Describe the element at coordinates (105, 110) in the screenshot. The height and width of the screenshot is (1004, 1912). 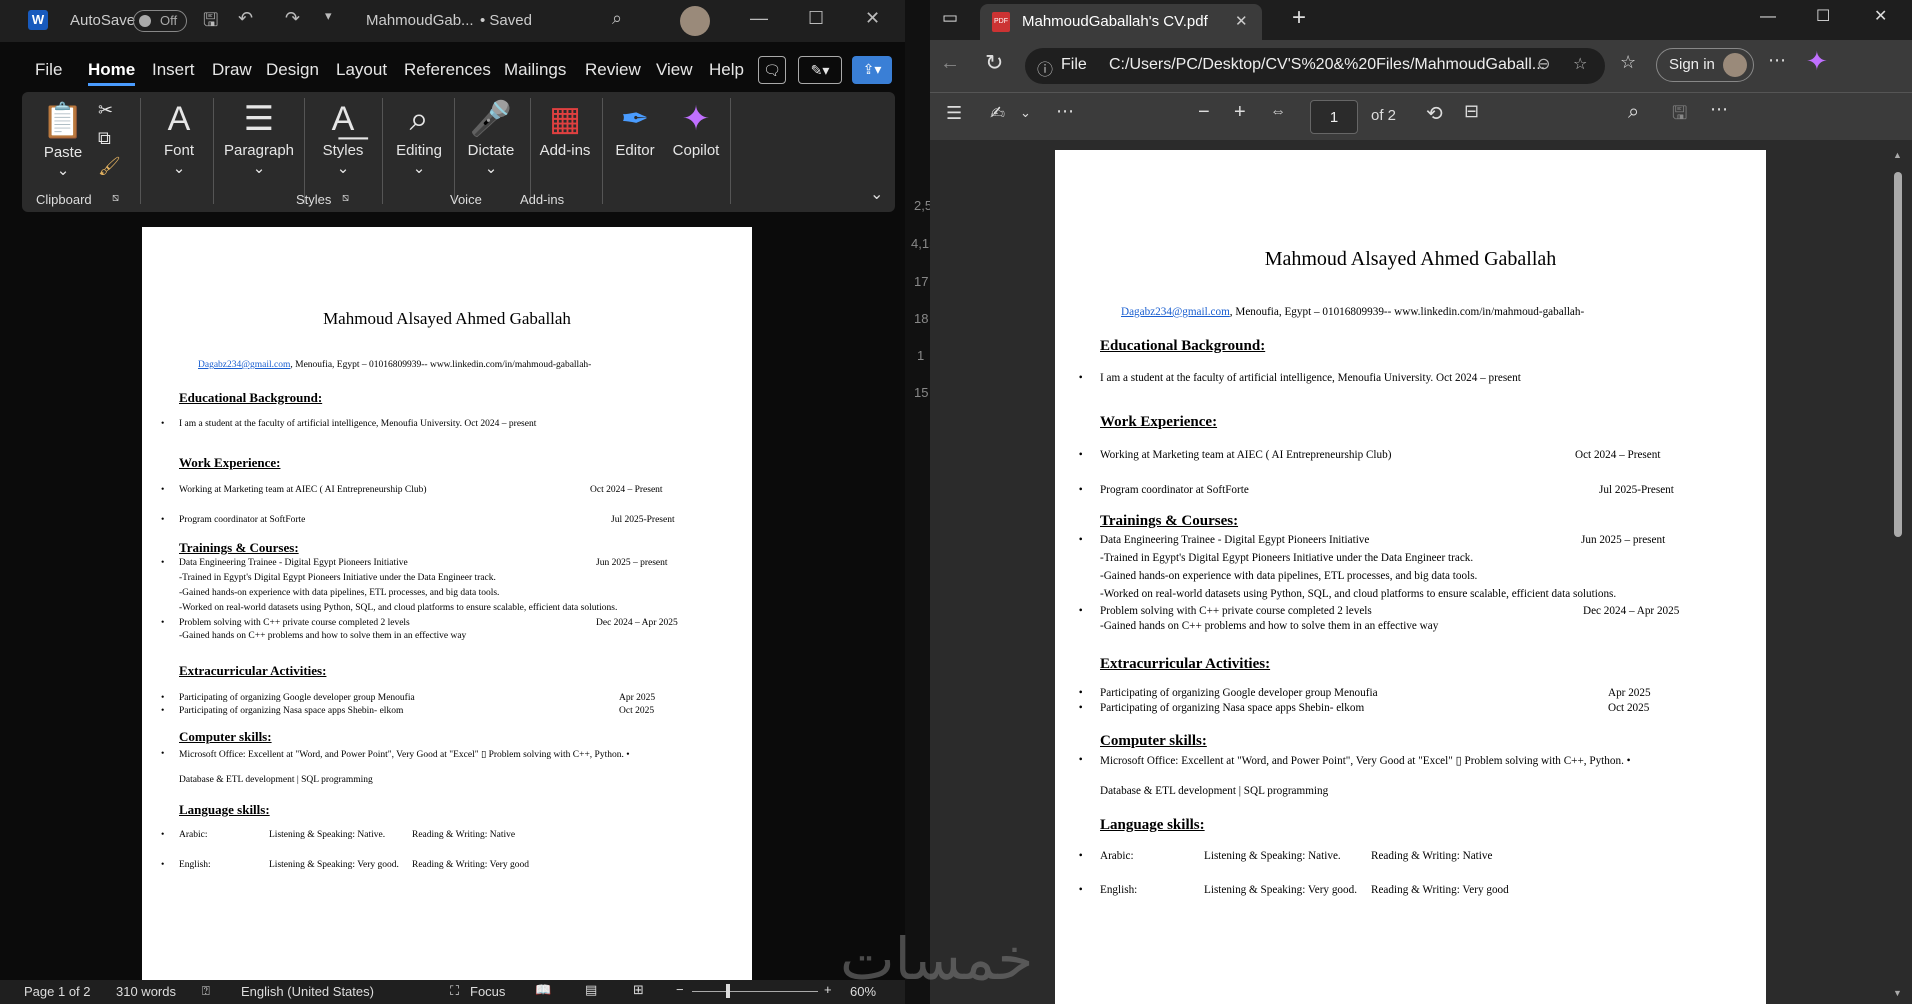
I see `cut-icon: ✂` at that location.